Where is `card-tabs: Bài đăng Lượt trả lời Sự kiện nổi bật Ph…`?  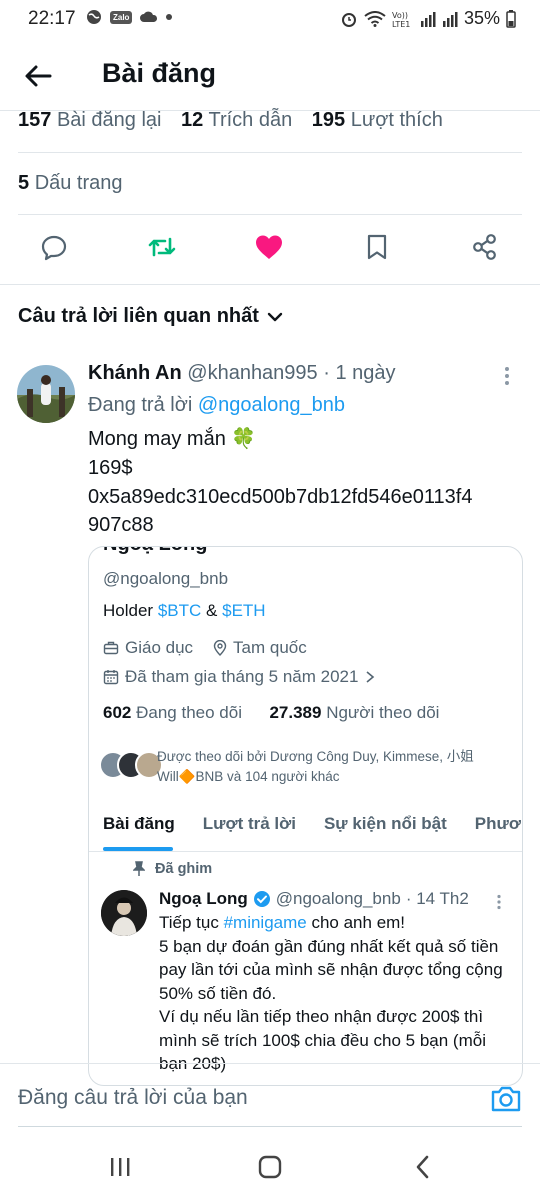
card-tabs: Bài đăng Lượt trả lời Sự kiện nổi bật Ph… is located at coordinates (312, 824).